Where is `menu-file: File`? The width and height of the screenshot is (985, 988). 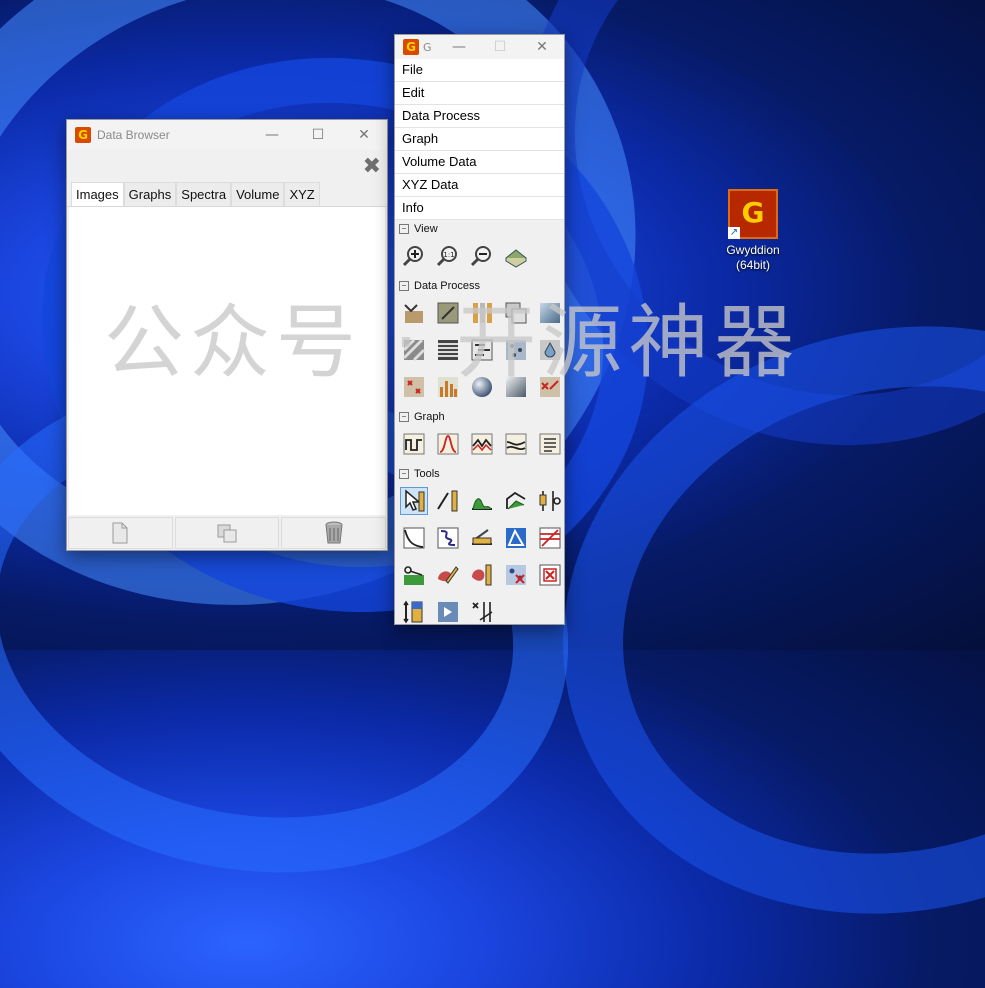
menu-file: File is located at coordinates (479, 70).